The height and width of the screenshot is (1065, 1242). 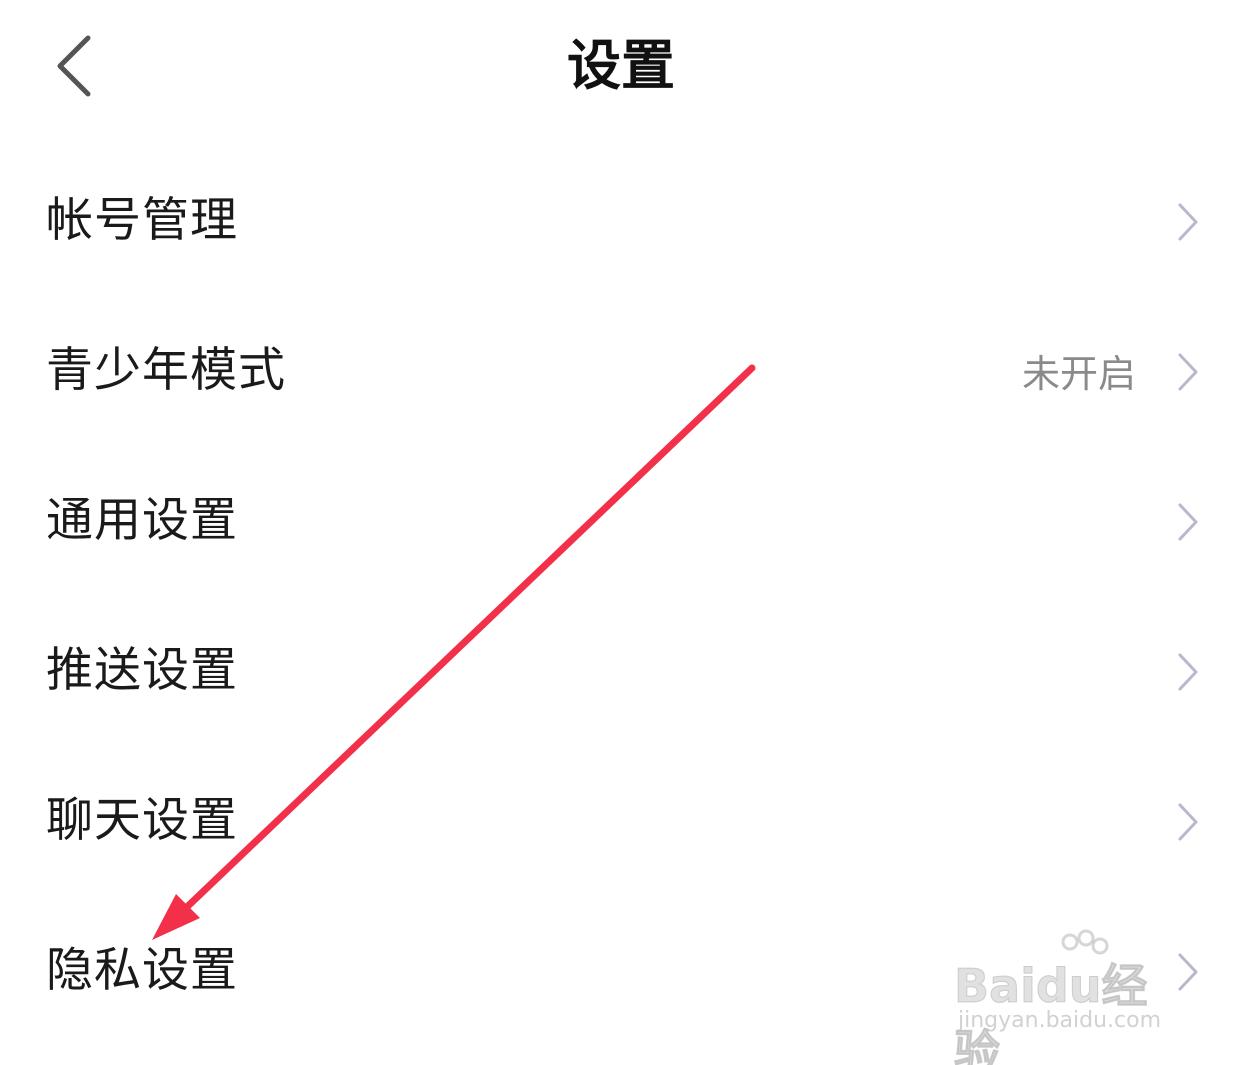 What do you see at coordinates (142, 820) in the screenshot?
I see `settings-item-label: 聊天设置` at bounding box center [142, 820].